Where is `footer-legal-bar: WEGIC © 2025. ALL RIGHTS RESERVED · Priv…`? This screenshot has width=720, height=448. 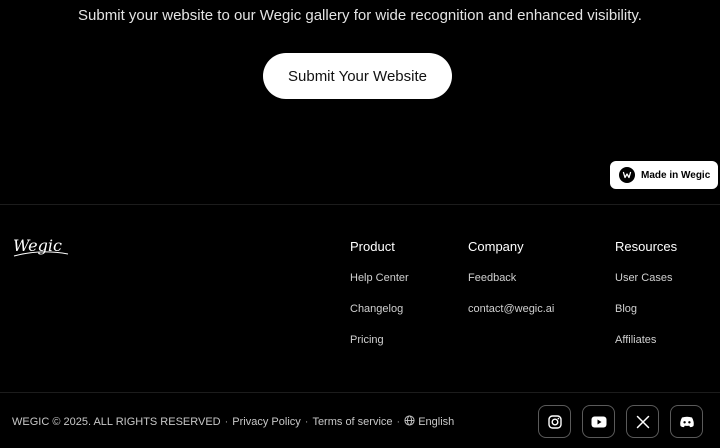 footer-legal-bar: WEGIC © 2025. ALL RIGHTS RESERVED · Priv… is located at coordinates (233, 421).